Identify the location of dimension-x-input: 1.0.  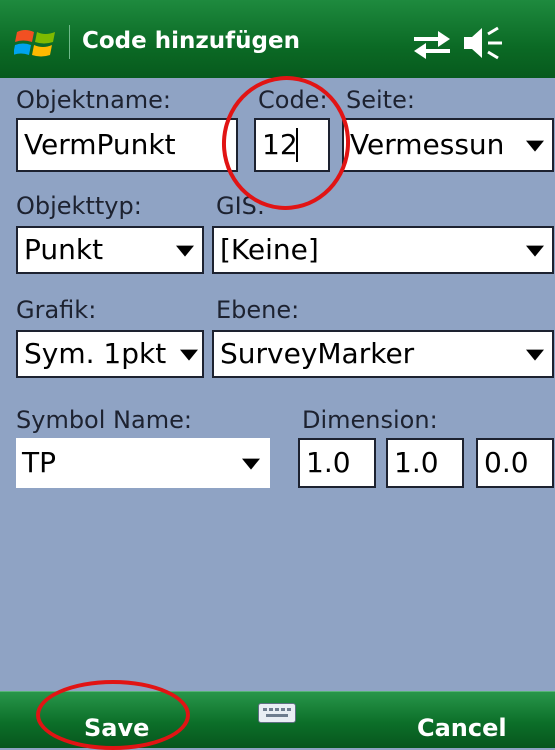
(337, 463).